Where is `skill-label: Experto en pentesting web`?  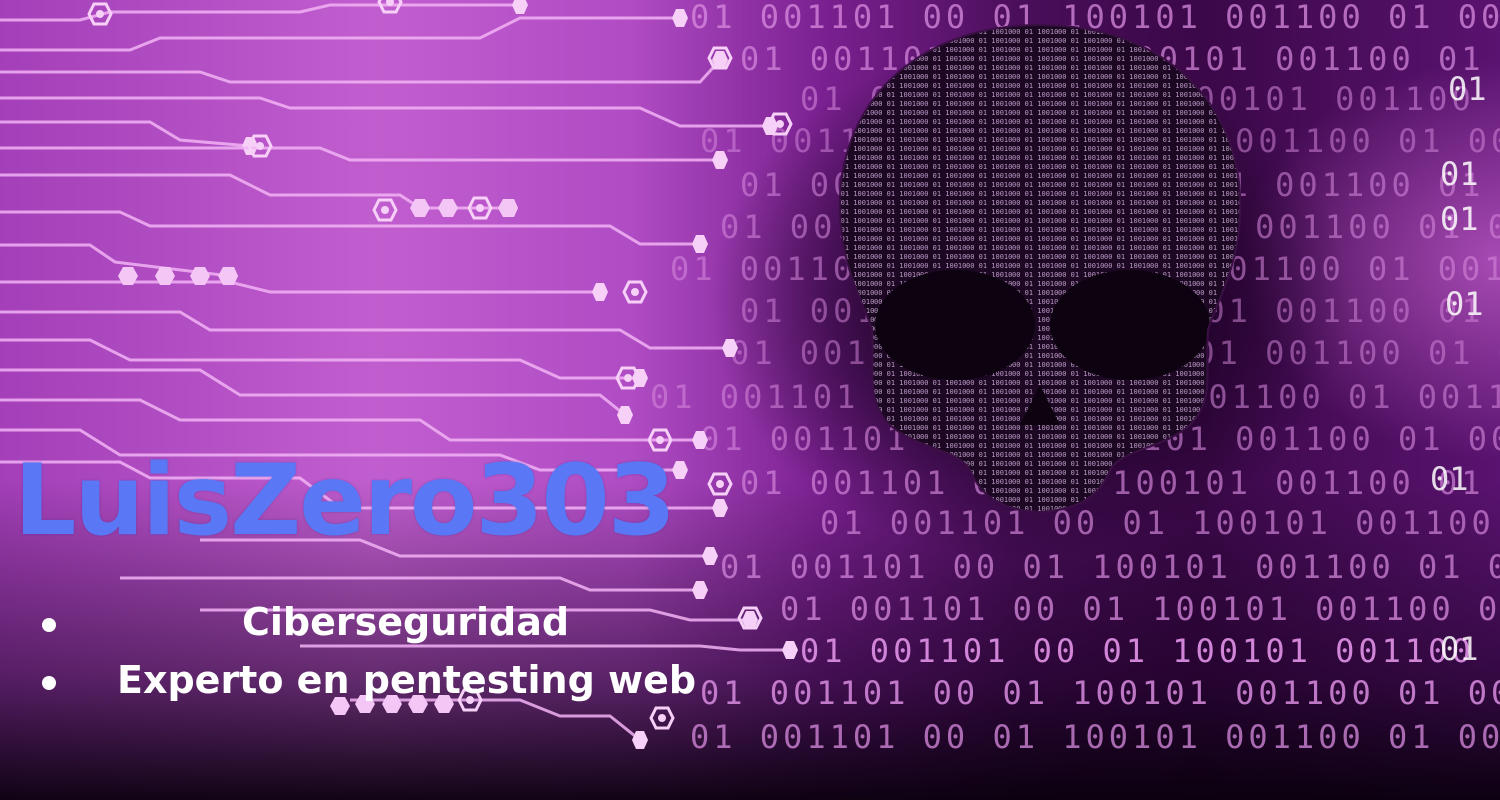 skill-label: Experto en pentesting web is located at coordinates (407, 680).